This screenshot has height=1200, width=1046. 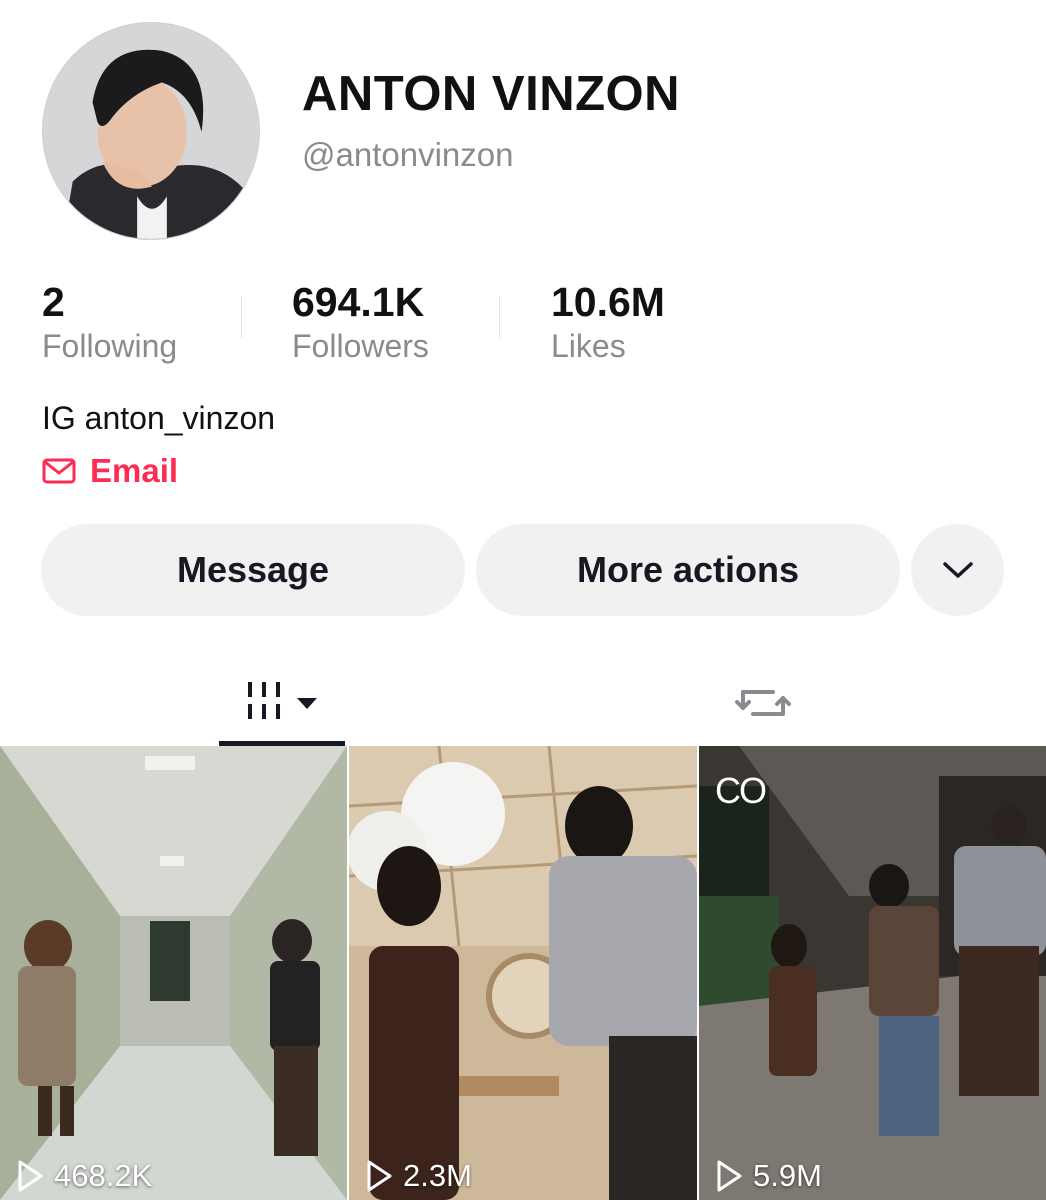 I want to click on stat-following: 2 Following, so click(x=109, y=322).